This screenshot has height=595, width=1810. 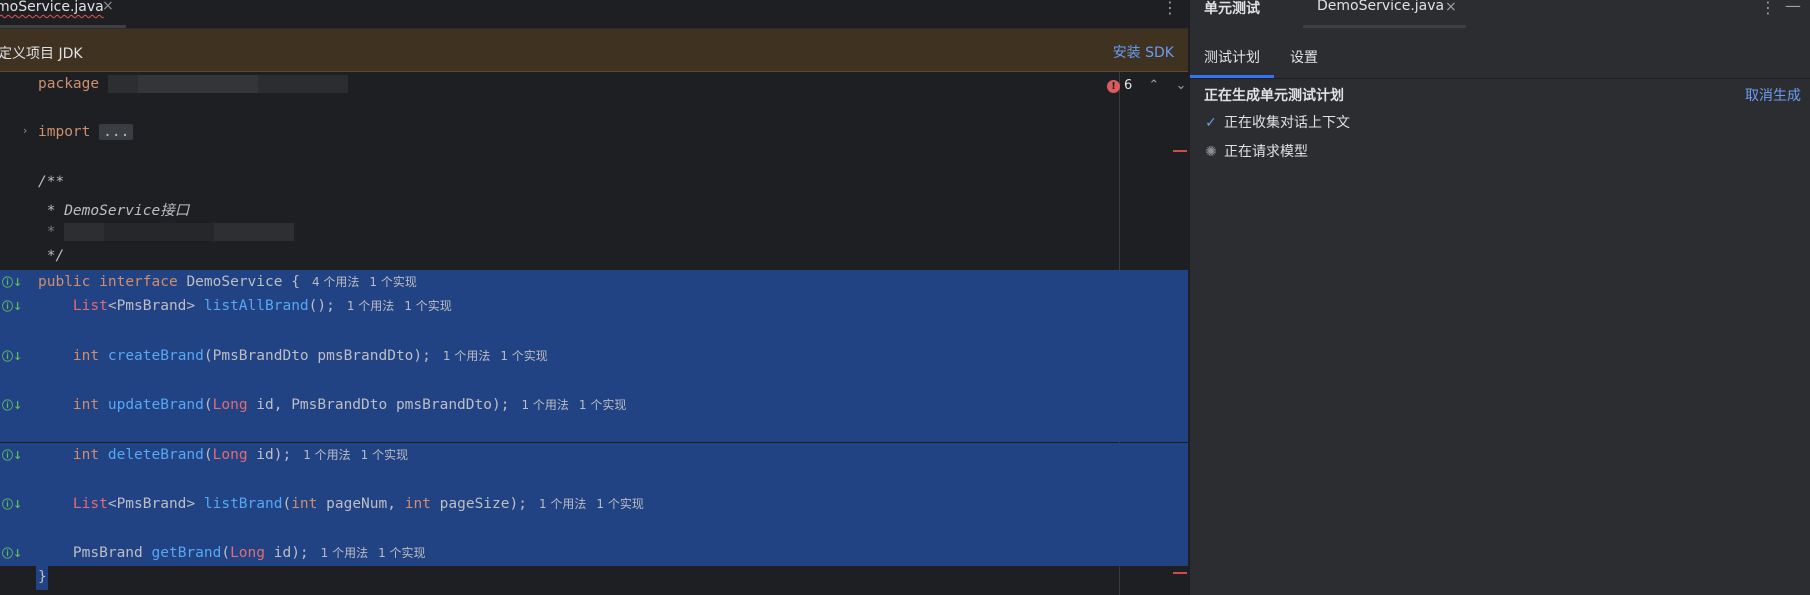 I want to click on step-label: 正在收集对话上下文, so click(x=1287, y=123).